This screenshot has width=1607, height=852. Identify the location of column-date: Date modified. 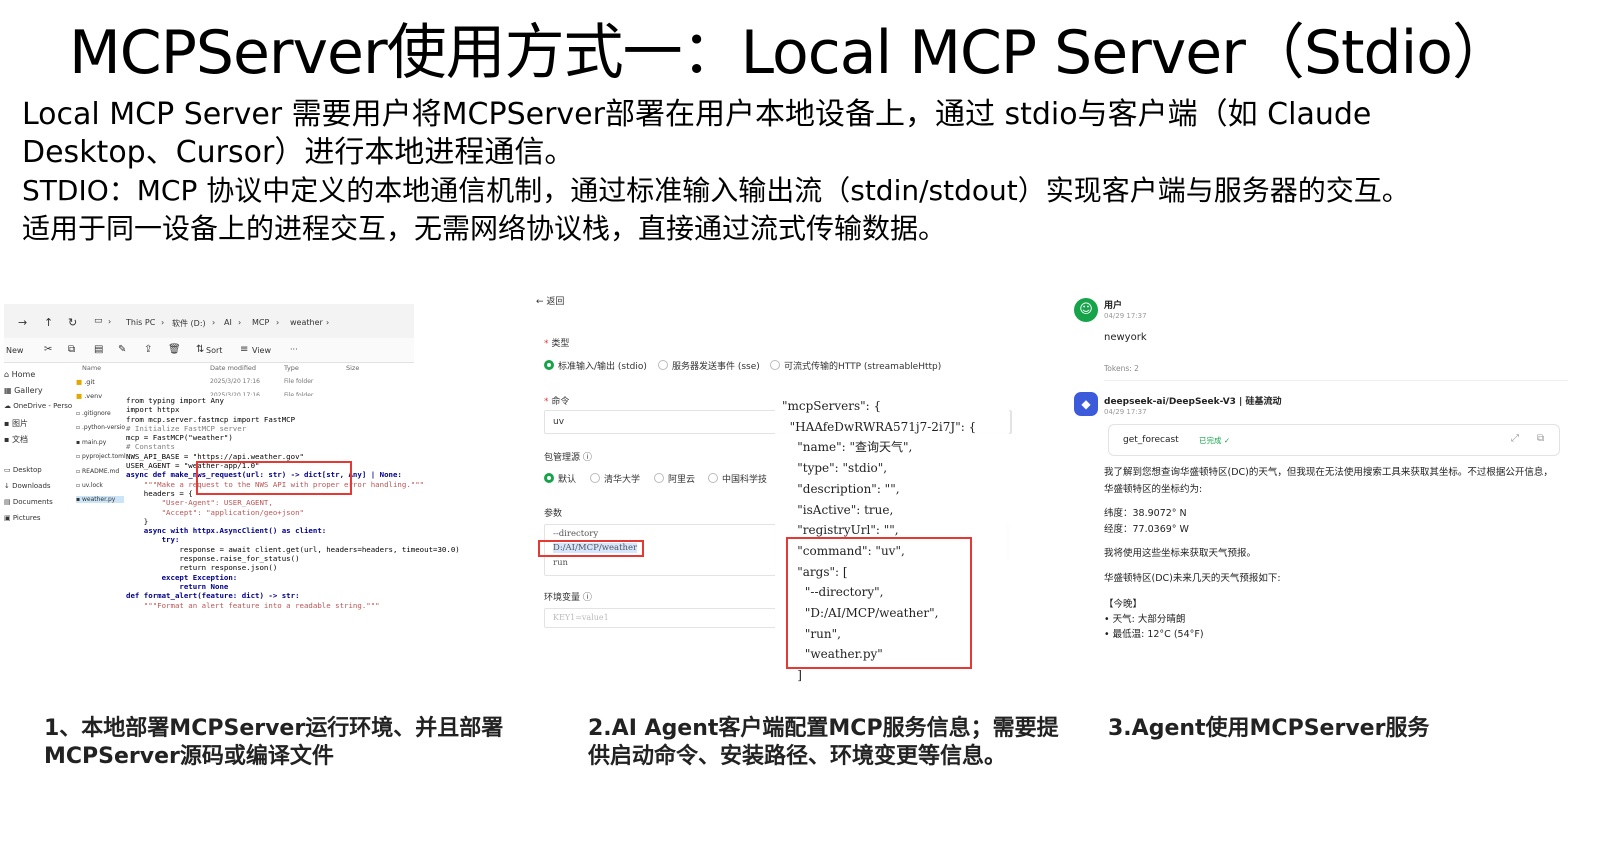
(233, 368).